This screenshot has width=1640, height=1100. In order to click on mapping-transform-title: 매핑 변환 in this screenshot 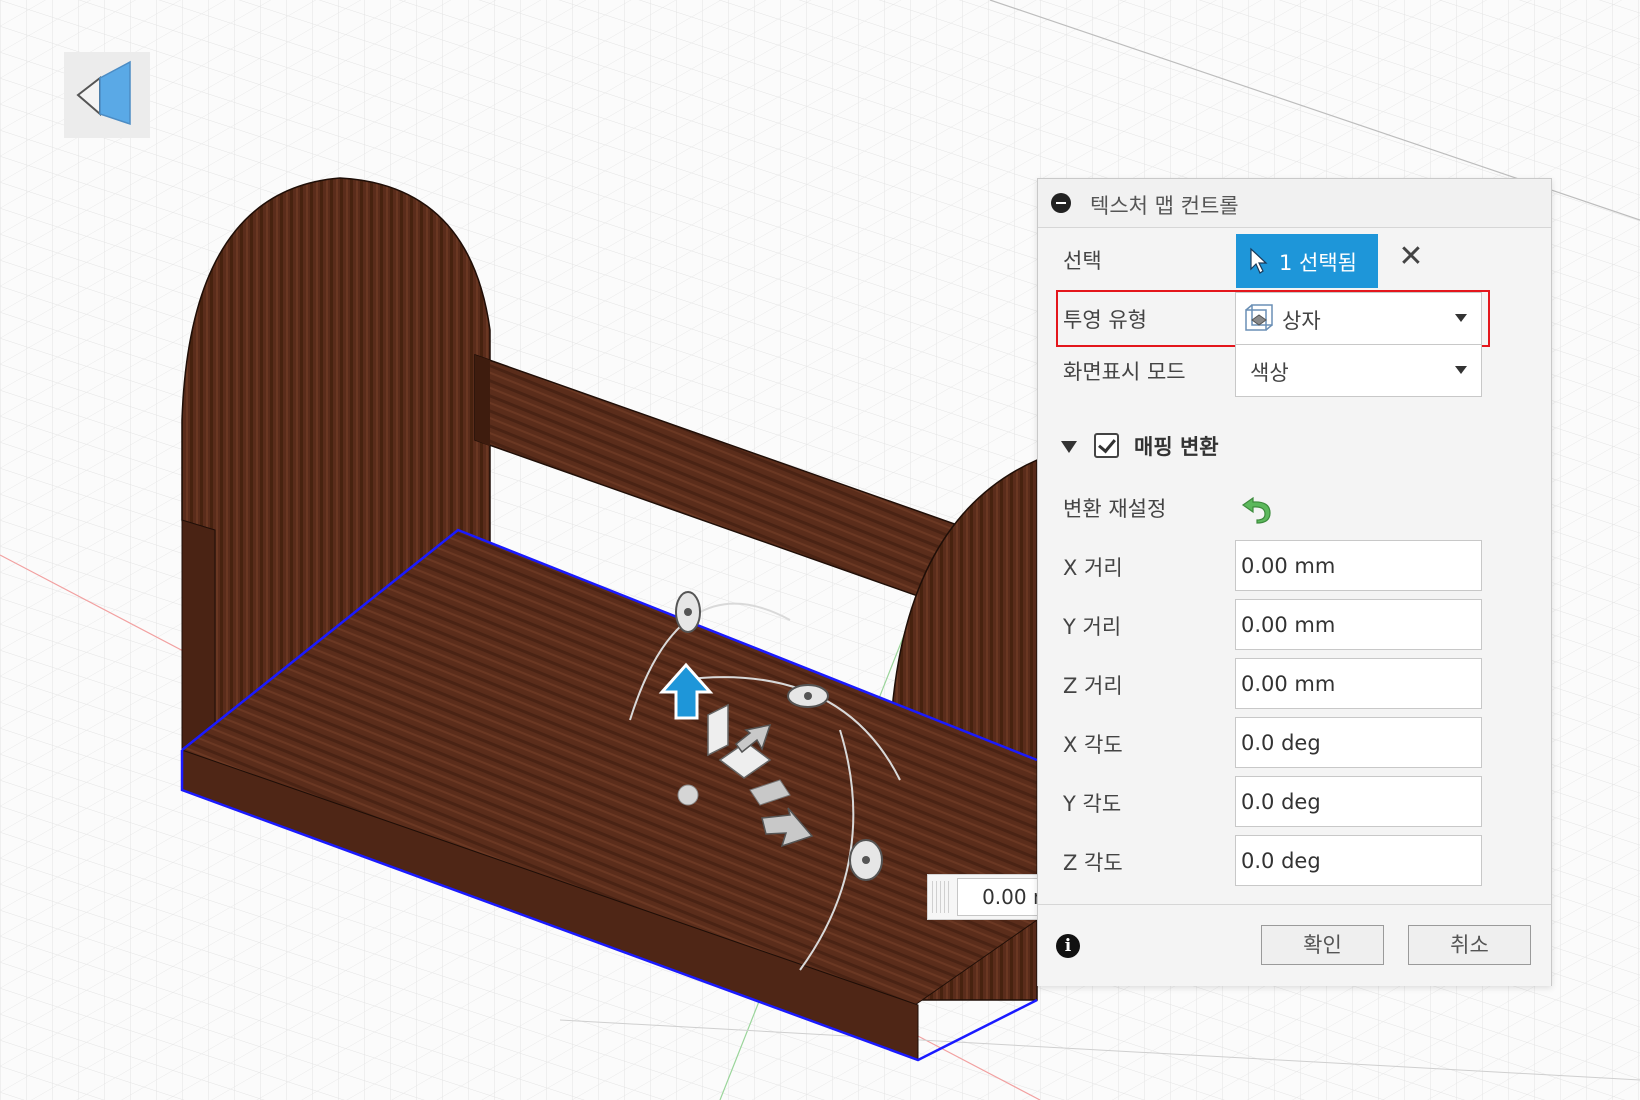, I will do `click(1176, 447)`.